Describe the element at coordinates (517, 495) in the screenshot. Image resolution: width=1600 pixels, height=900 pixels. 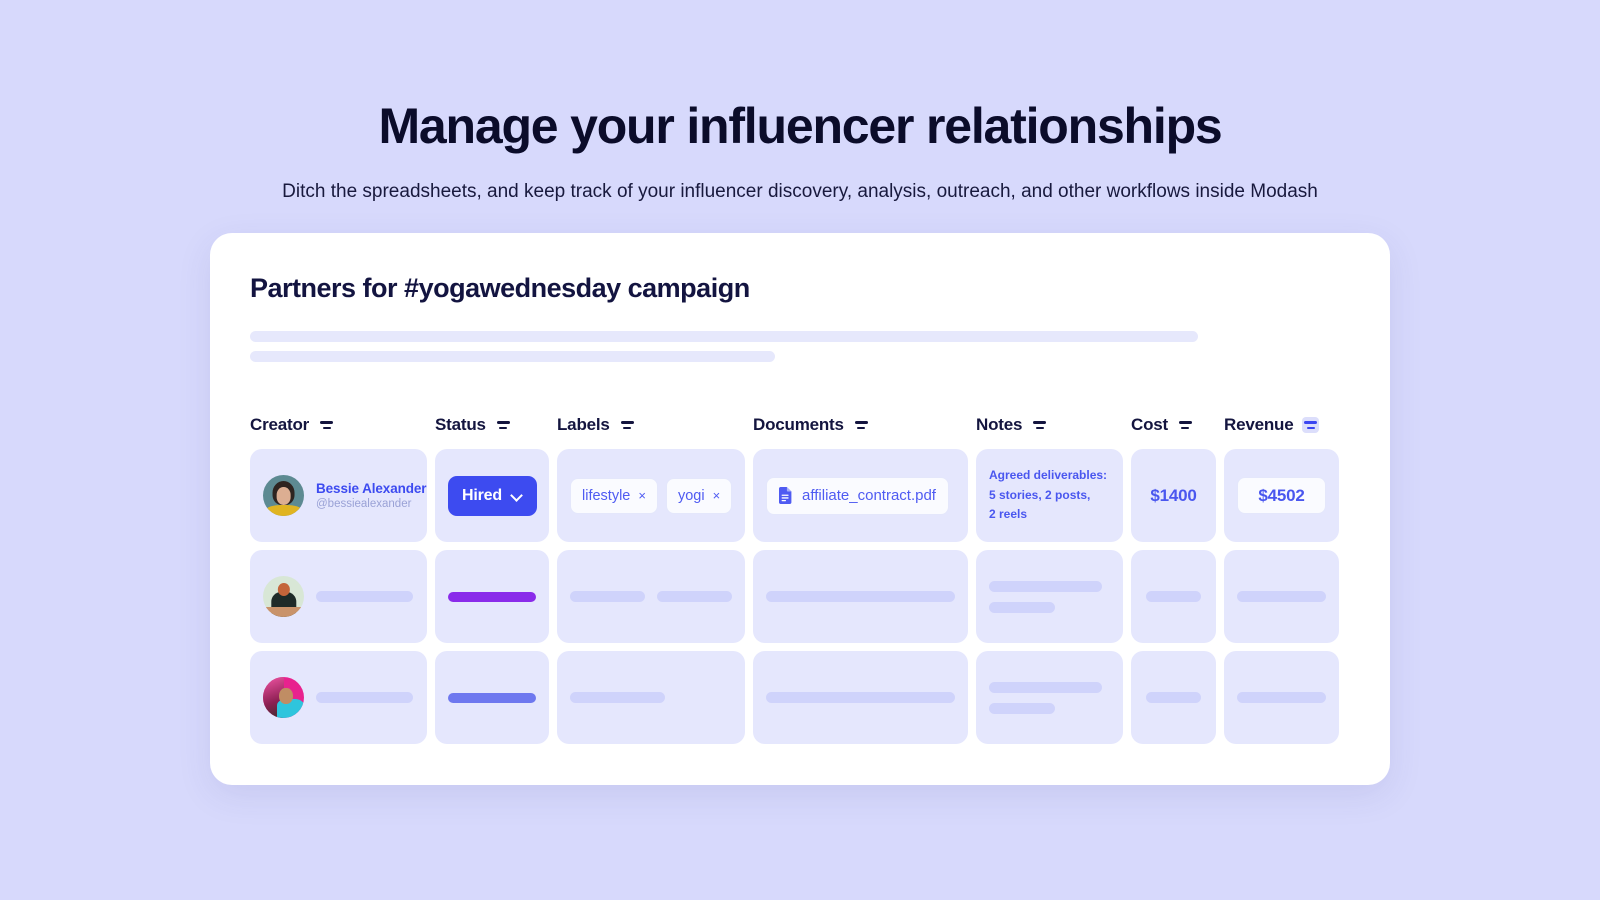
I see `chevron-down-icon` at that location.